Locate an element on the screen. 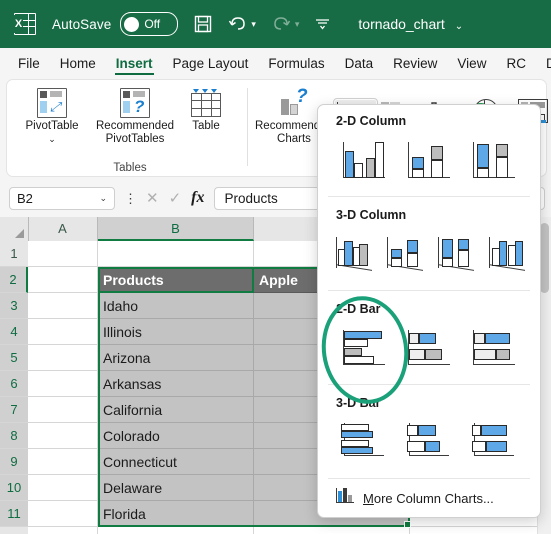 This screenshot has width=551, height=534. tab-developer: De is located at coordinates (543, 63).